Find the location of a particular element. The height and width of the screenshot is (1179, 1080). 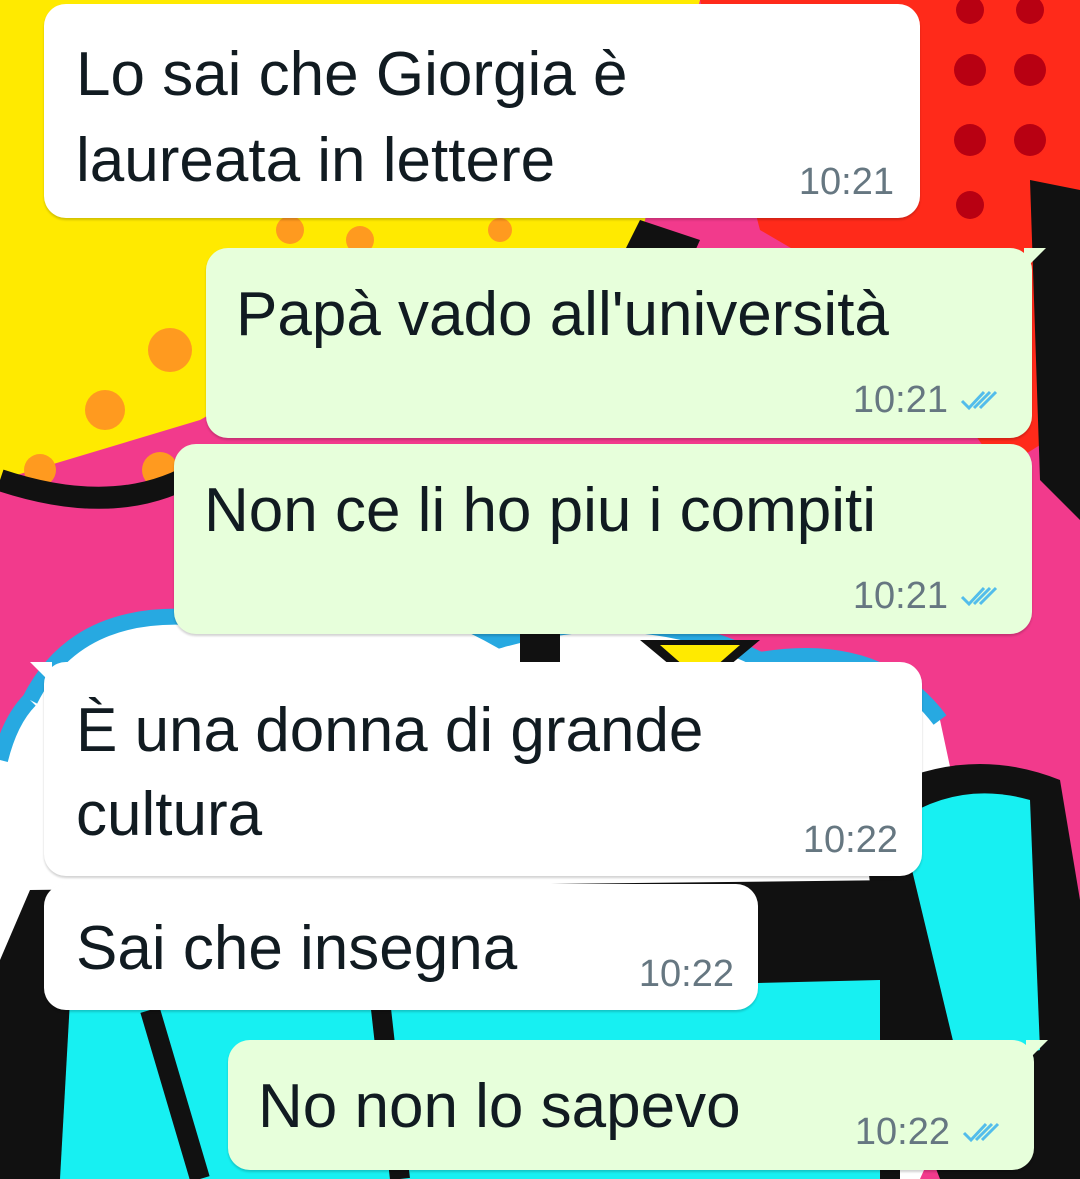

message-bubble-outgoing: No non lo sapevo 10:22 is located at coordinates (638, 1105).